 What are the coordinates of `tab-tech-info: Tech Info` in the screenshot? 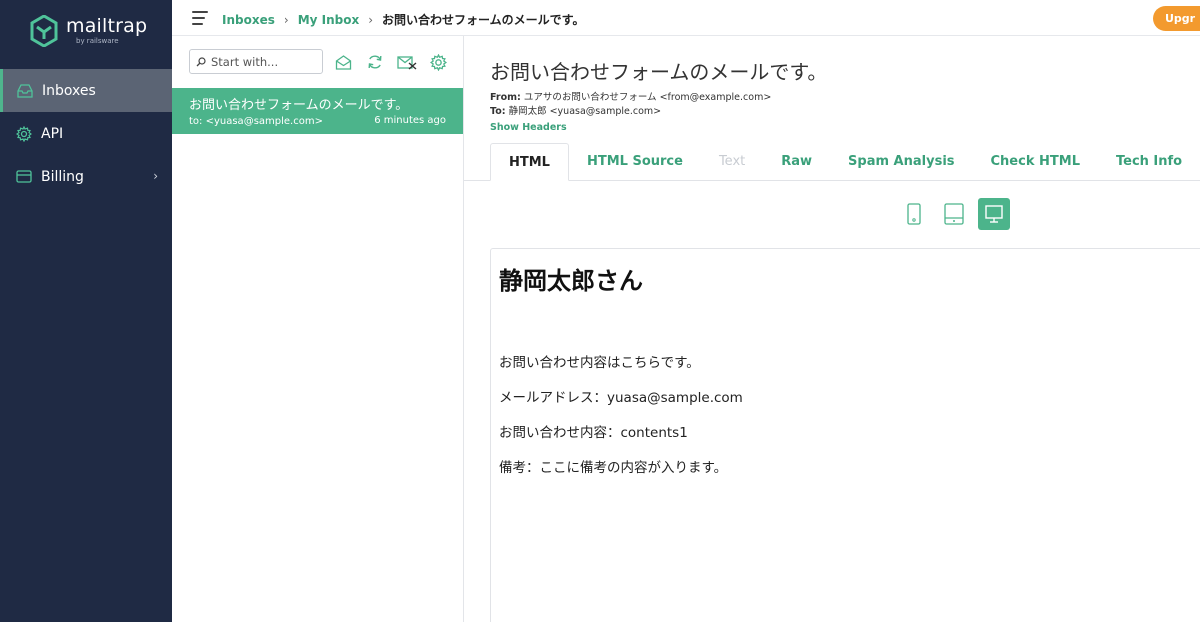 It's located at (1149, 162).